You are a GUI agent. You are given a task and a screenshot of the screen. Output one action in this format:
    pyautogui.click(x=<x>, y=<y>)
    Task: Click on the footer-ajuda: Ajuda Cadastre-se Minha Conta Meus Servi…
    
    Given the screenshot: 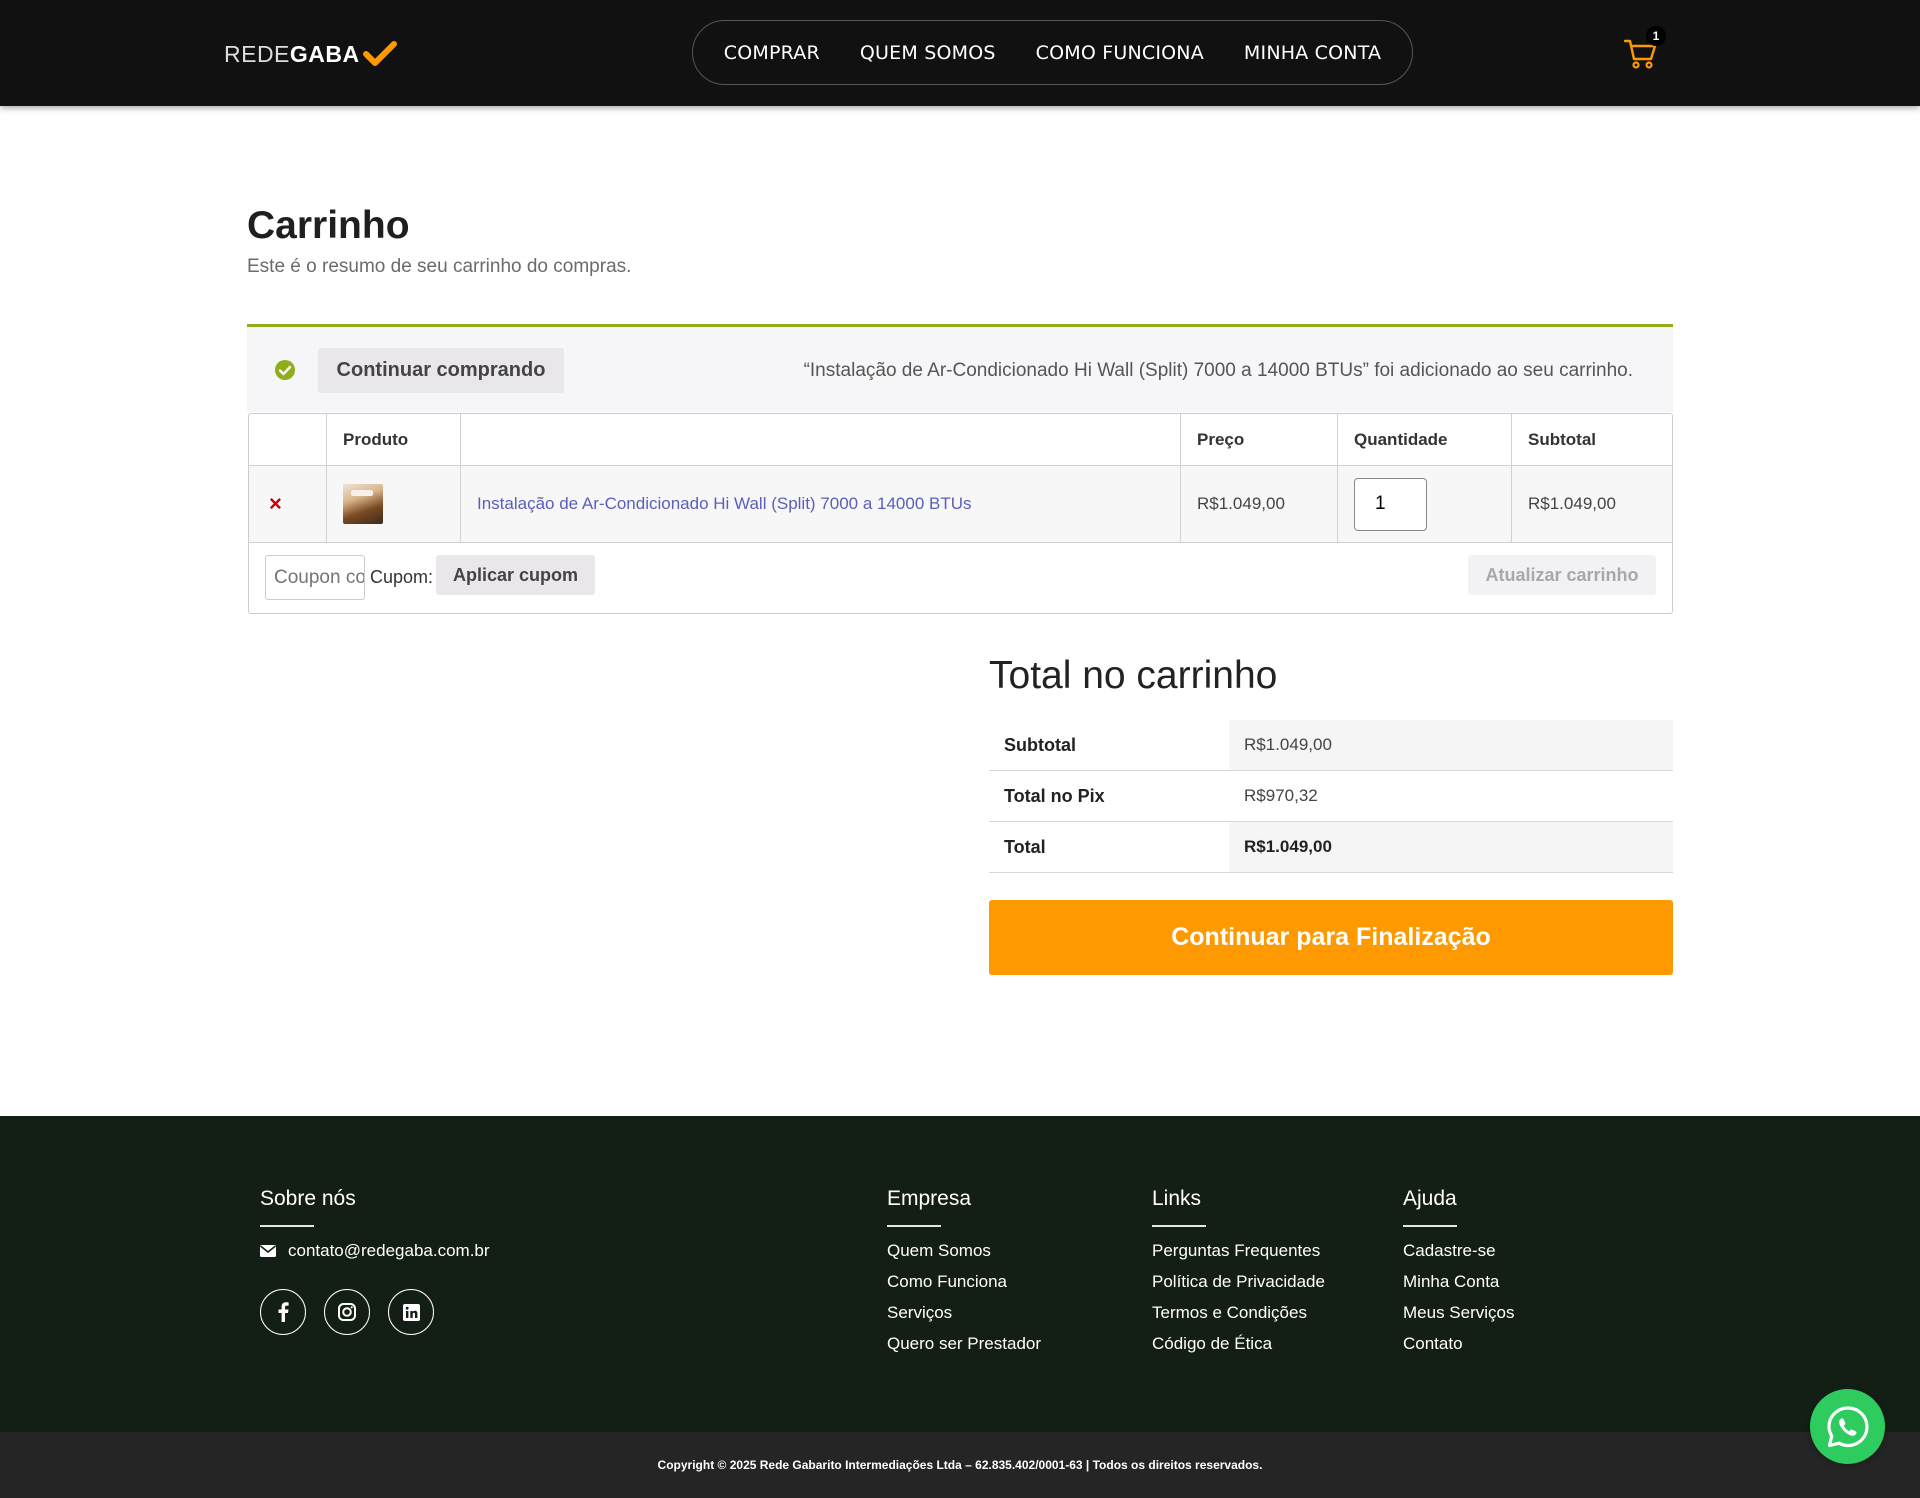 What is the action you would take?
    pyautogui.click(x=1458, y=1276)
    